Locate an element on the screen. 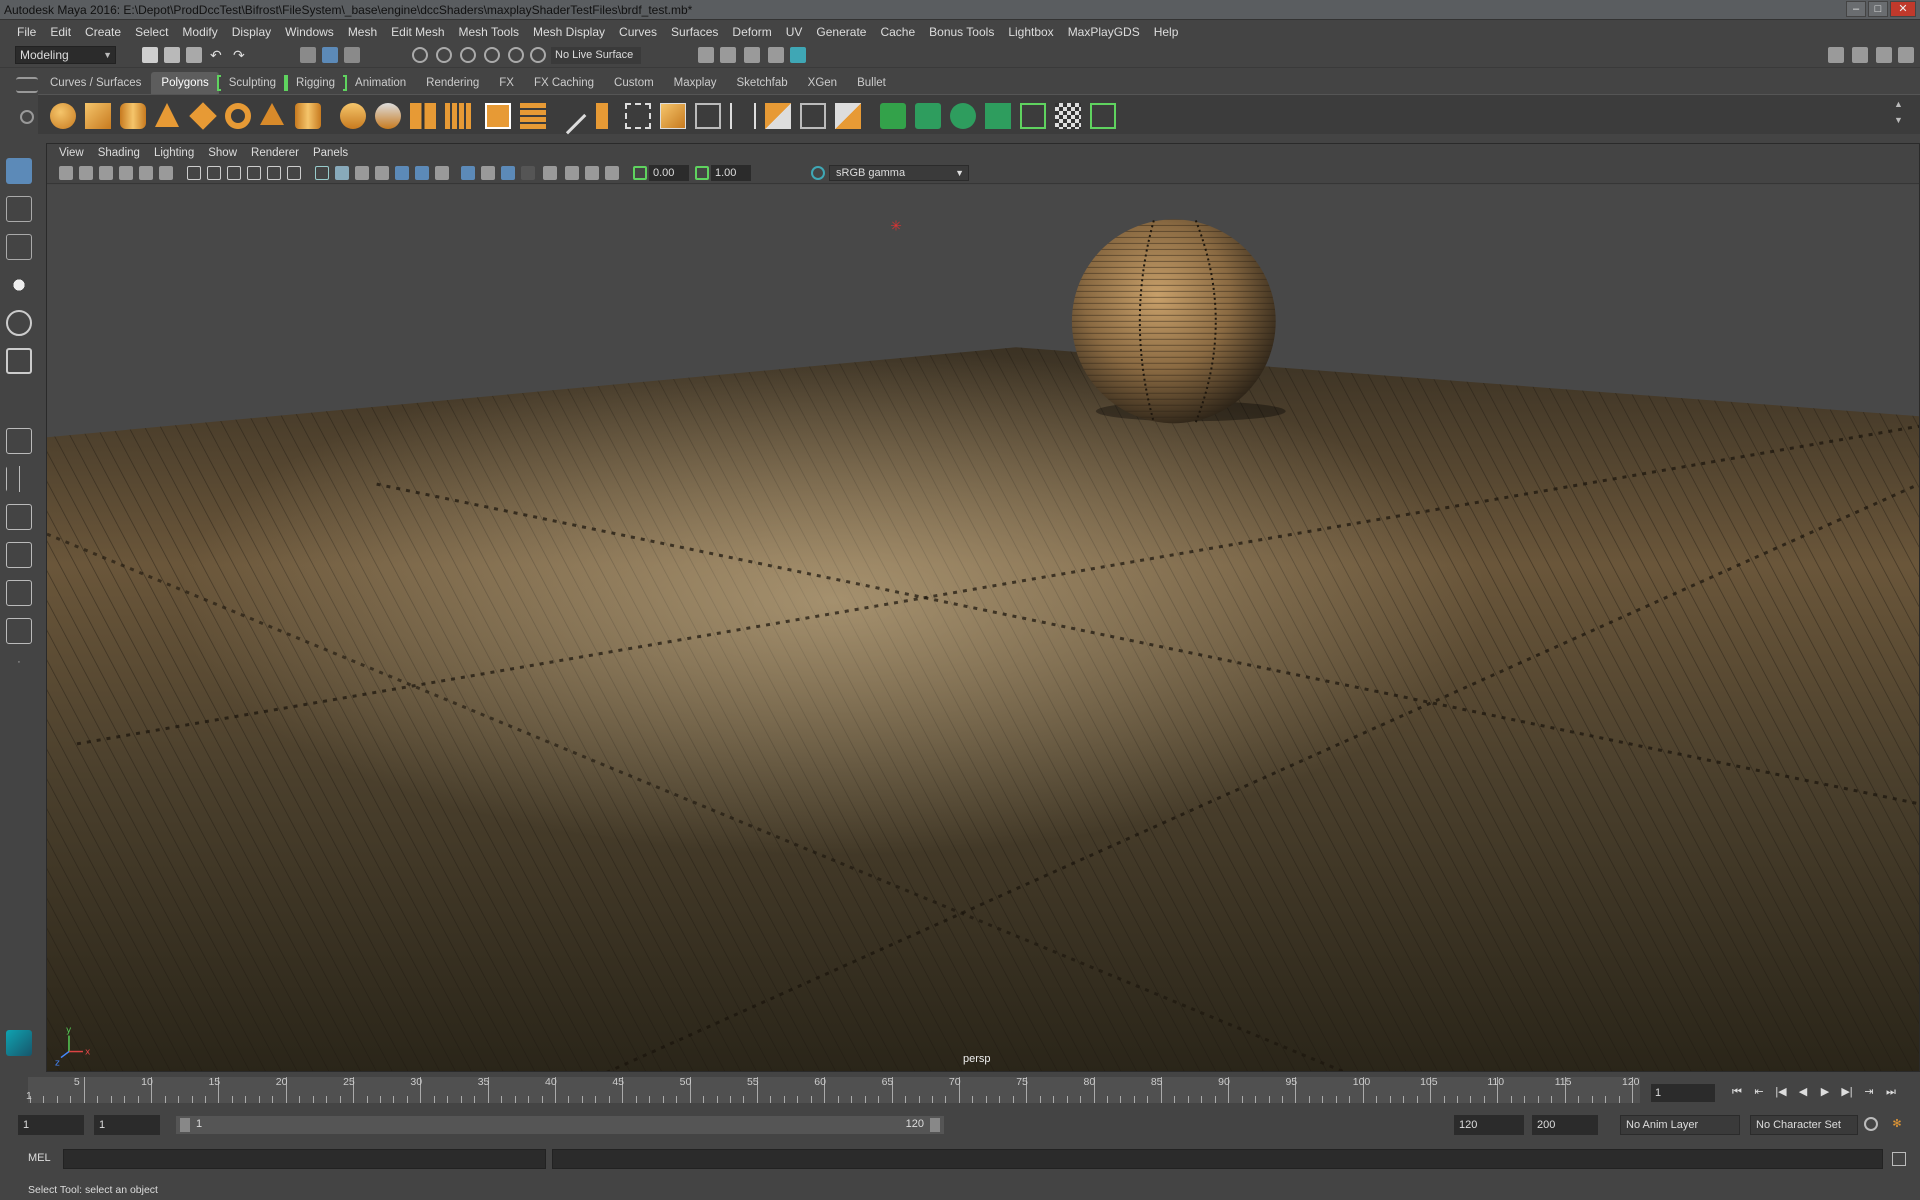  uv-editor-icon is located at coordinates (893, 116).